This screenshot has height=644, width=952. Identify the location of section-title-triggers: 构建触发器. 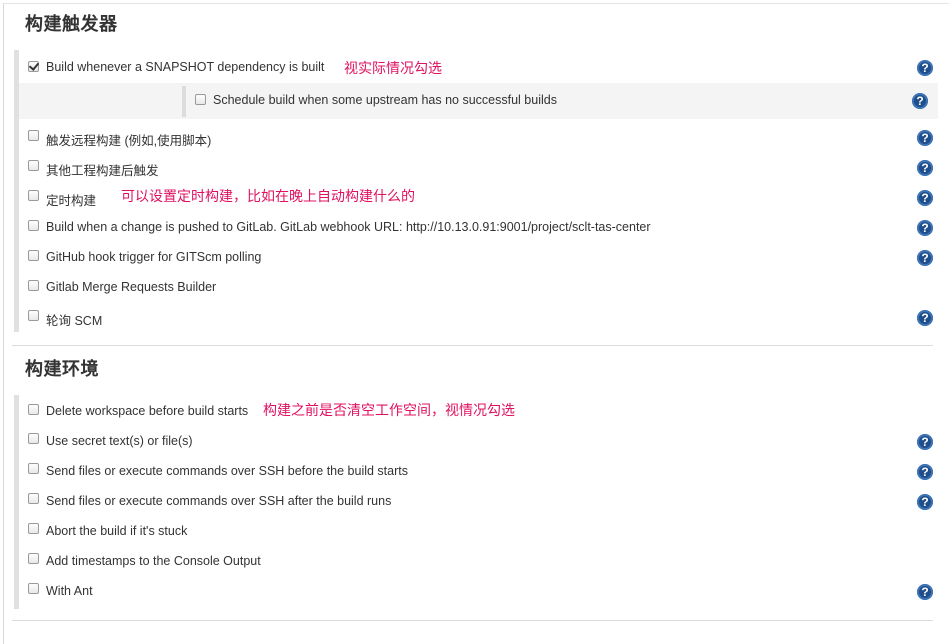
(71, 24).